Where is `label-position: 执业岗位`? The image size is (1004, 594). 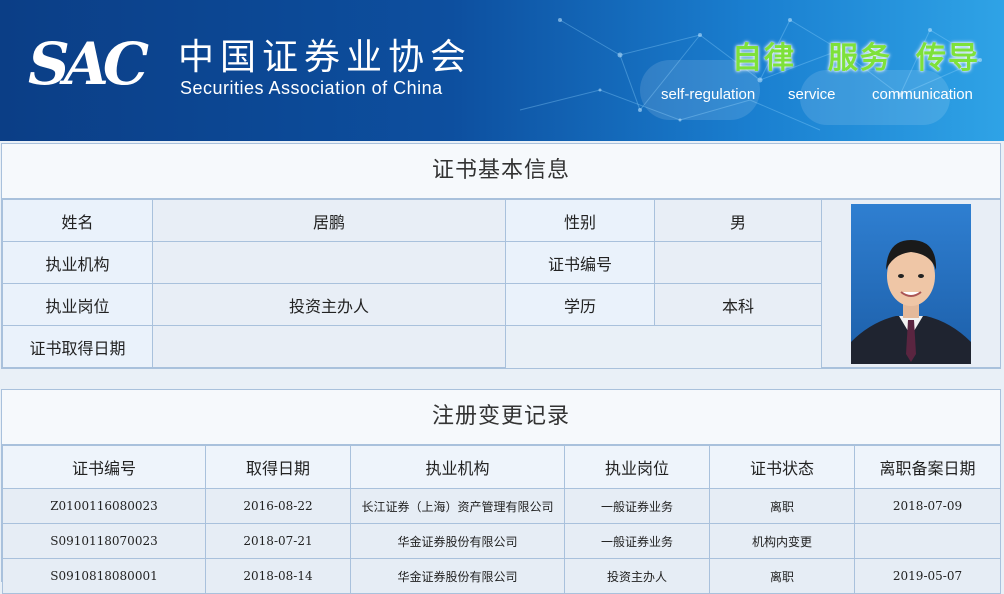 label-position: 执业岗位 is located at coordinates (77, 304).